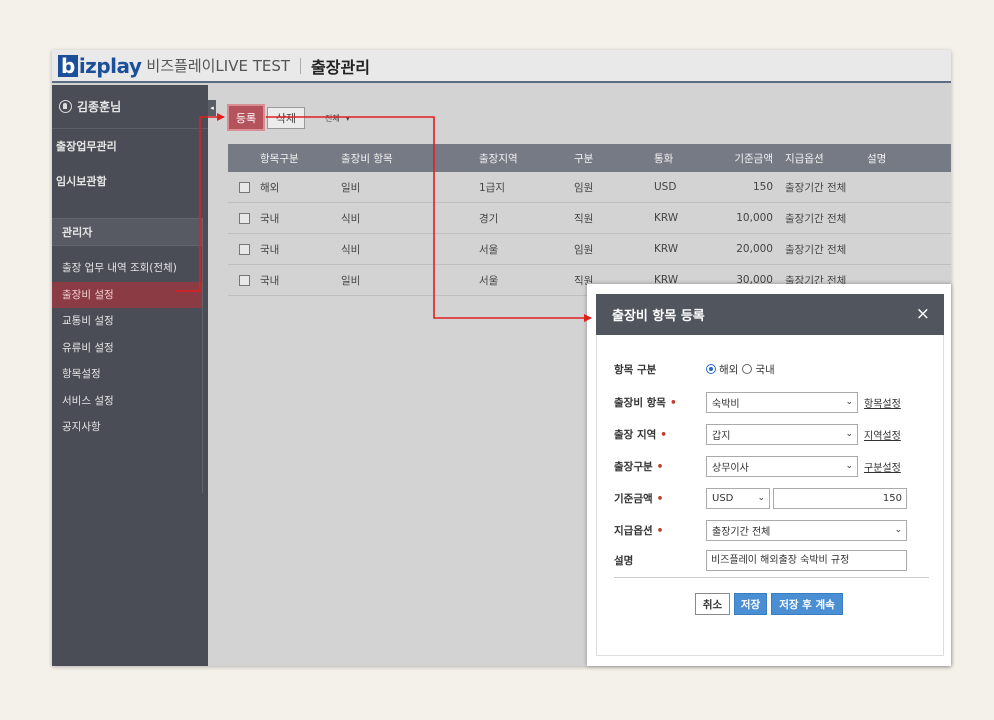  Describe the element at coordinates (301, 65) in the screenshot. I see `header-divider` at that location.